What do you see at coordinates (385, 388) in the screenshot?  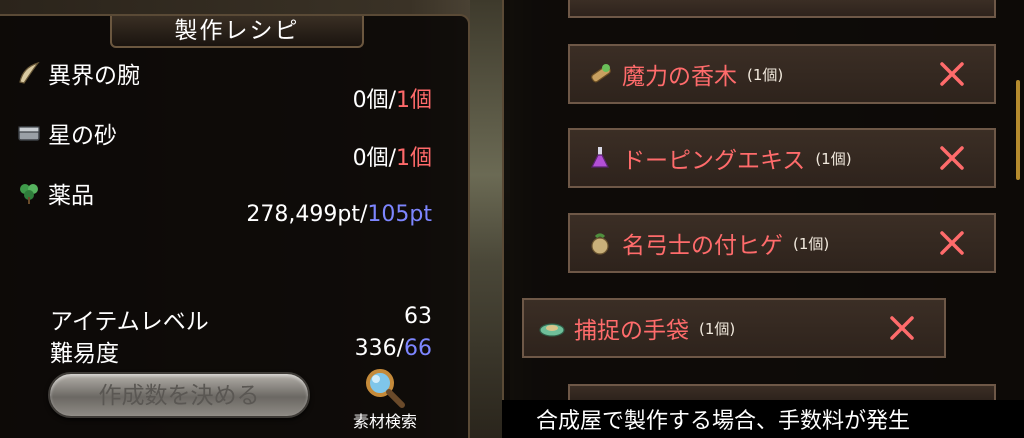 I see `magnifier-icon` at bounding box center [385, 388].